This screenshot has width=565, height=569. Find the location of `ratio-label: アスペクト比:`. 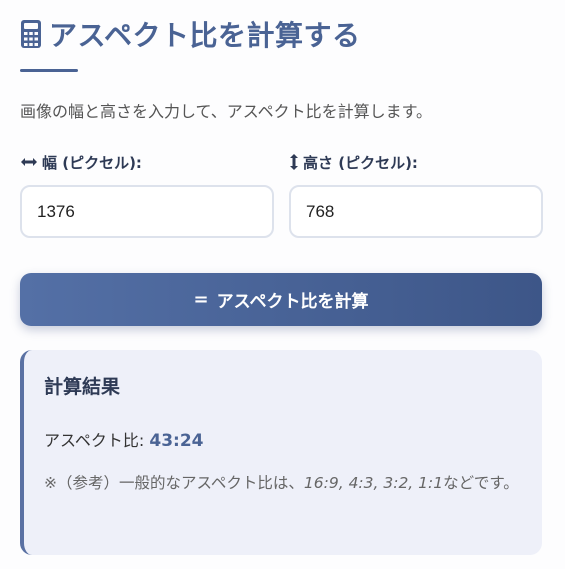

ratio-label: アスペクト比: is located at coordinates (94, 440).